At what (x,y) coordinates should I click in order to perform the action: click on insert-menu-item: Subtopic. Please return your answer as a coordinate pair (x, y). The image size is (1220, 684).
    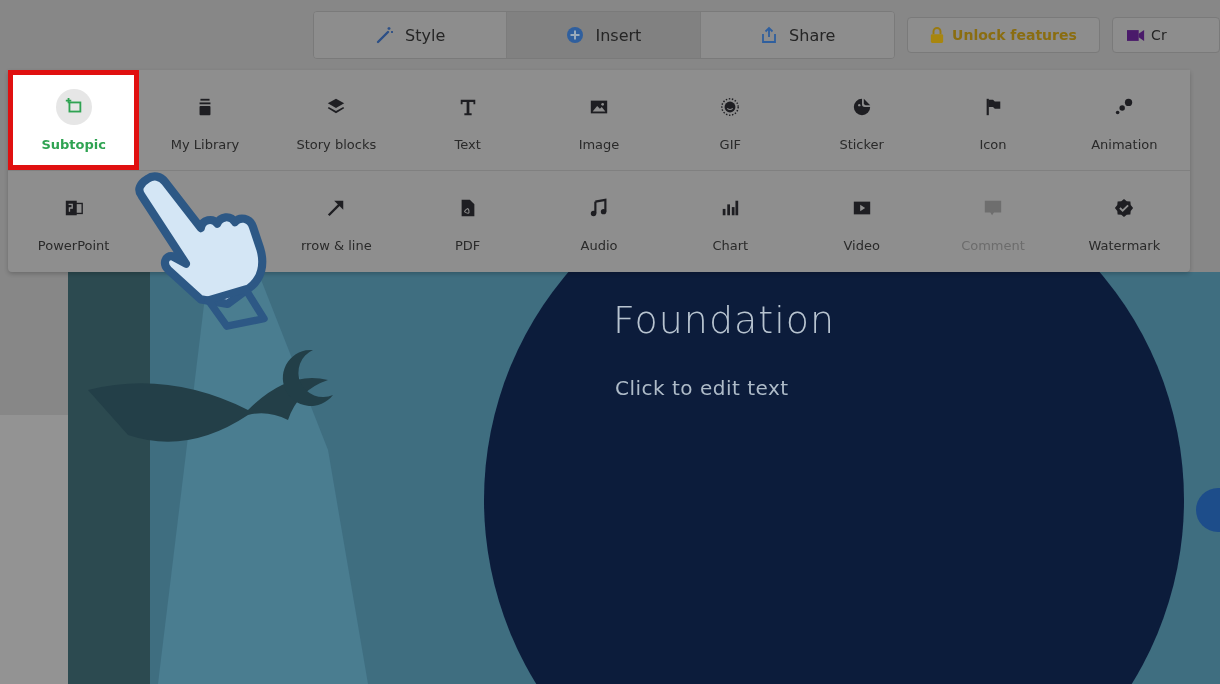
    Looking at the image, I should click on (74, 120).